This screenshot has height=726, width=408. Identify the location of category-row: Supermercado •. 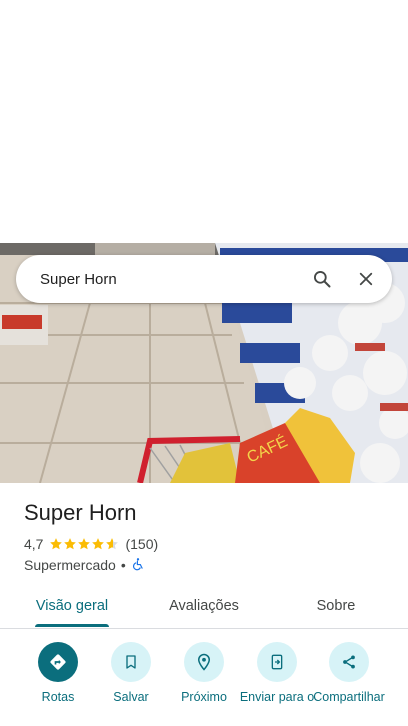
(84, 565).